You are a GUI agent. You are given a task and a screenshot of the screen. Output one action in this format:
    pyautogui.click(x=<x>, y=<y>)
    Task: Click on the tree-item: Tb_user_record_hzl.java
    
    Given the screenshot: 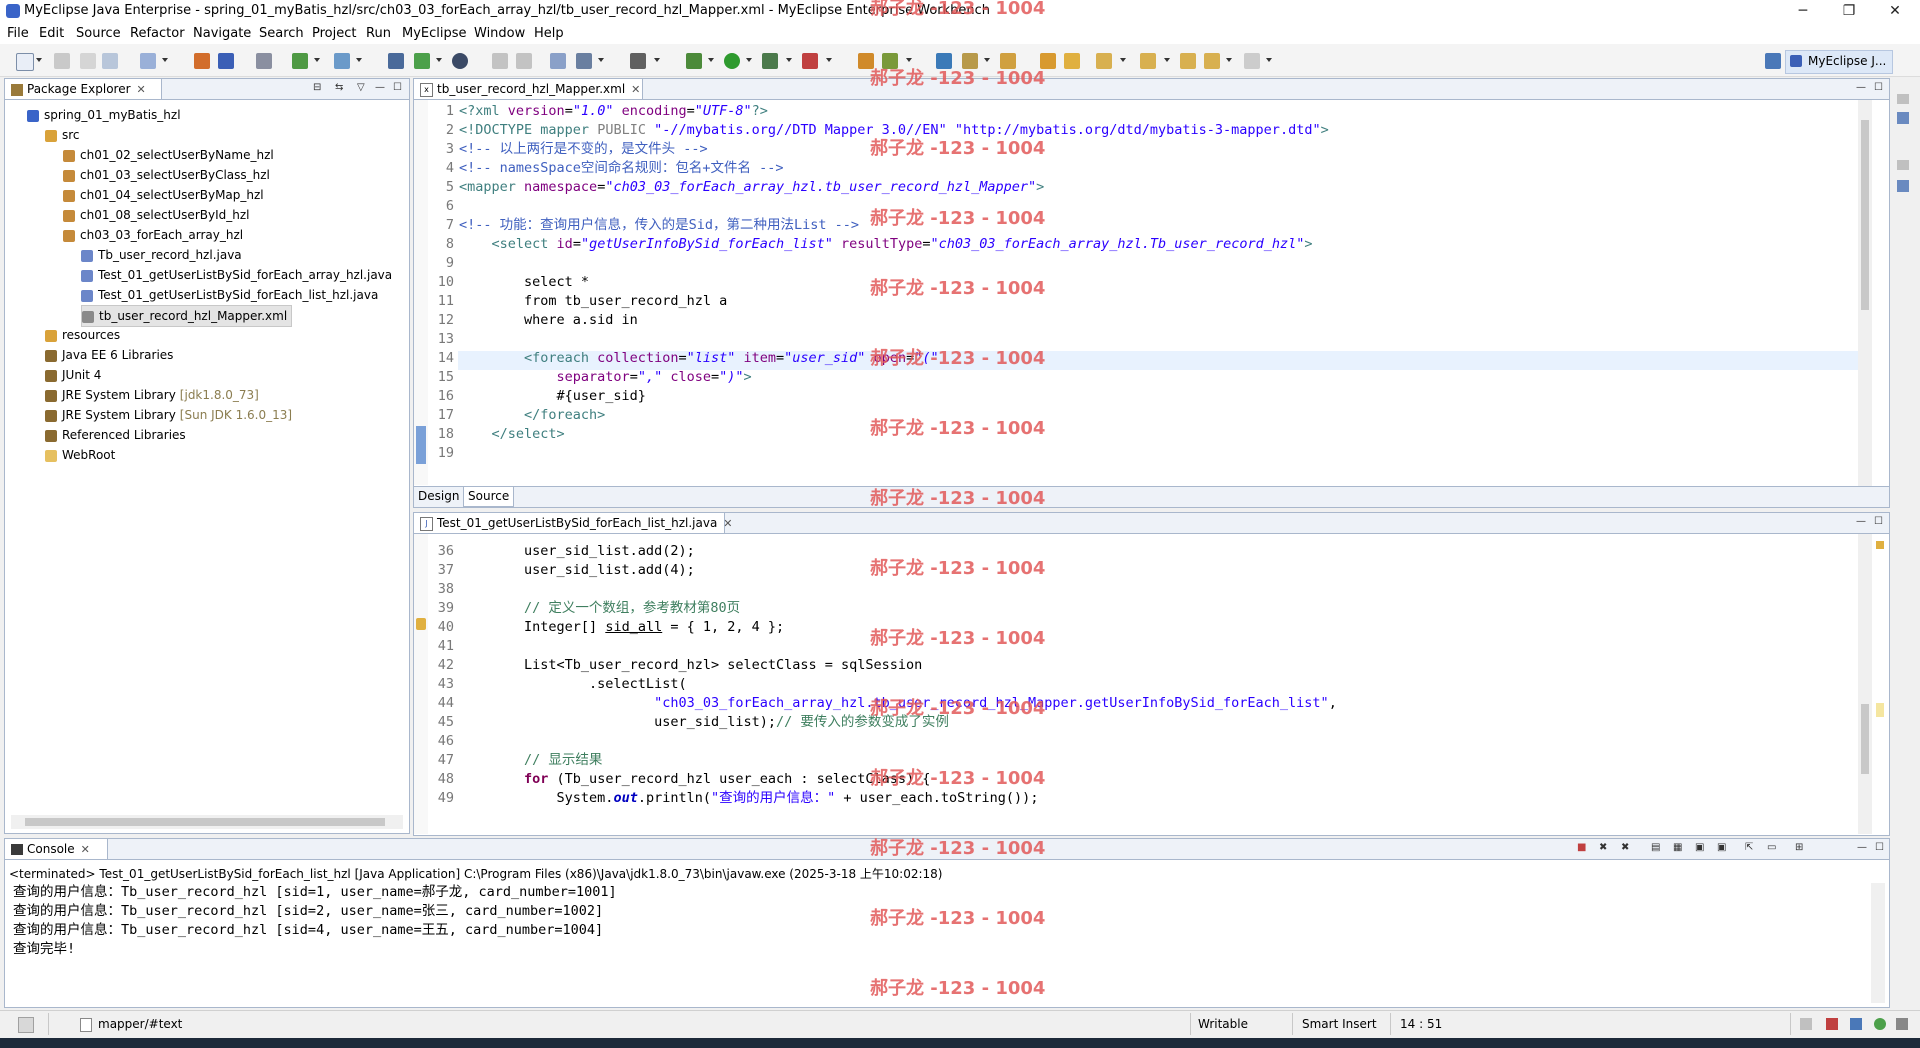 What is the action you would take?
    pyautogui.click(x=161, y=255)
    